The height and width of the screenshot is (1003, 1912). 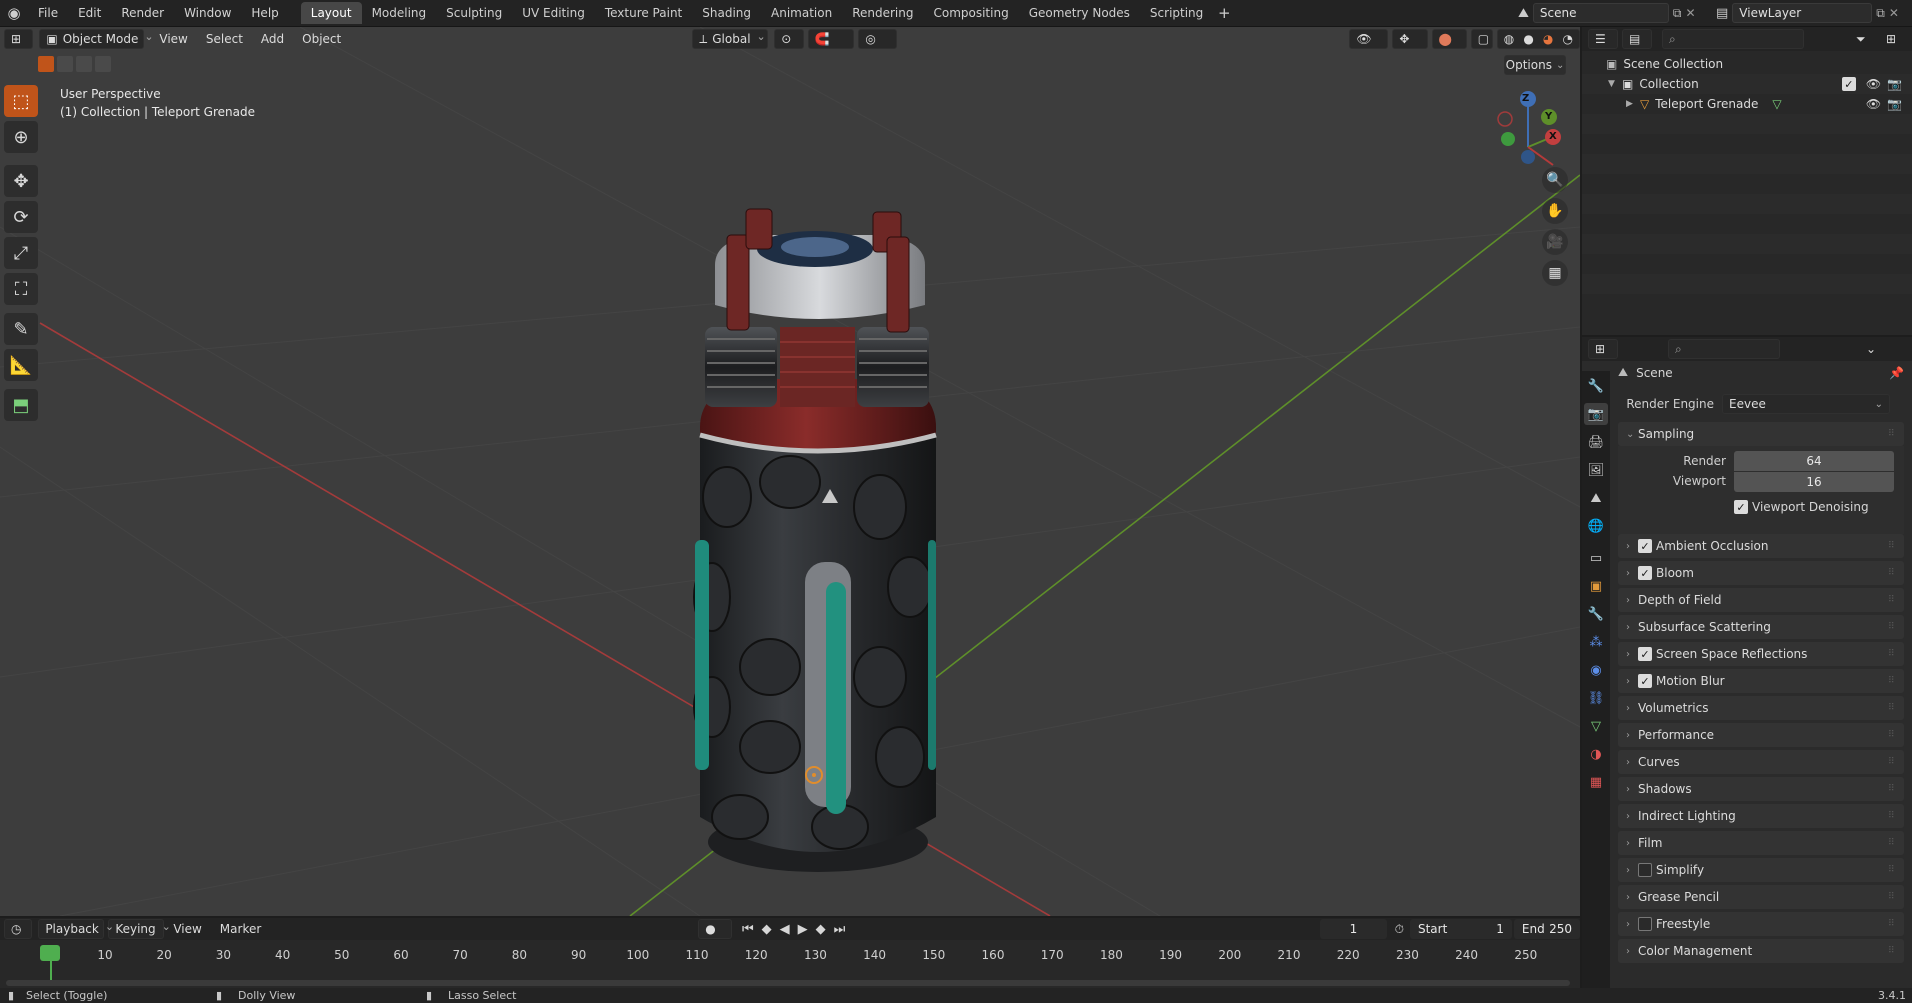 What do you see at coordinates (878, 39) in the screenshot?
I see `proportional-edit-icon: ◎` at bounding box center [878, 39].